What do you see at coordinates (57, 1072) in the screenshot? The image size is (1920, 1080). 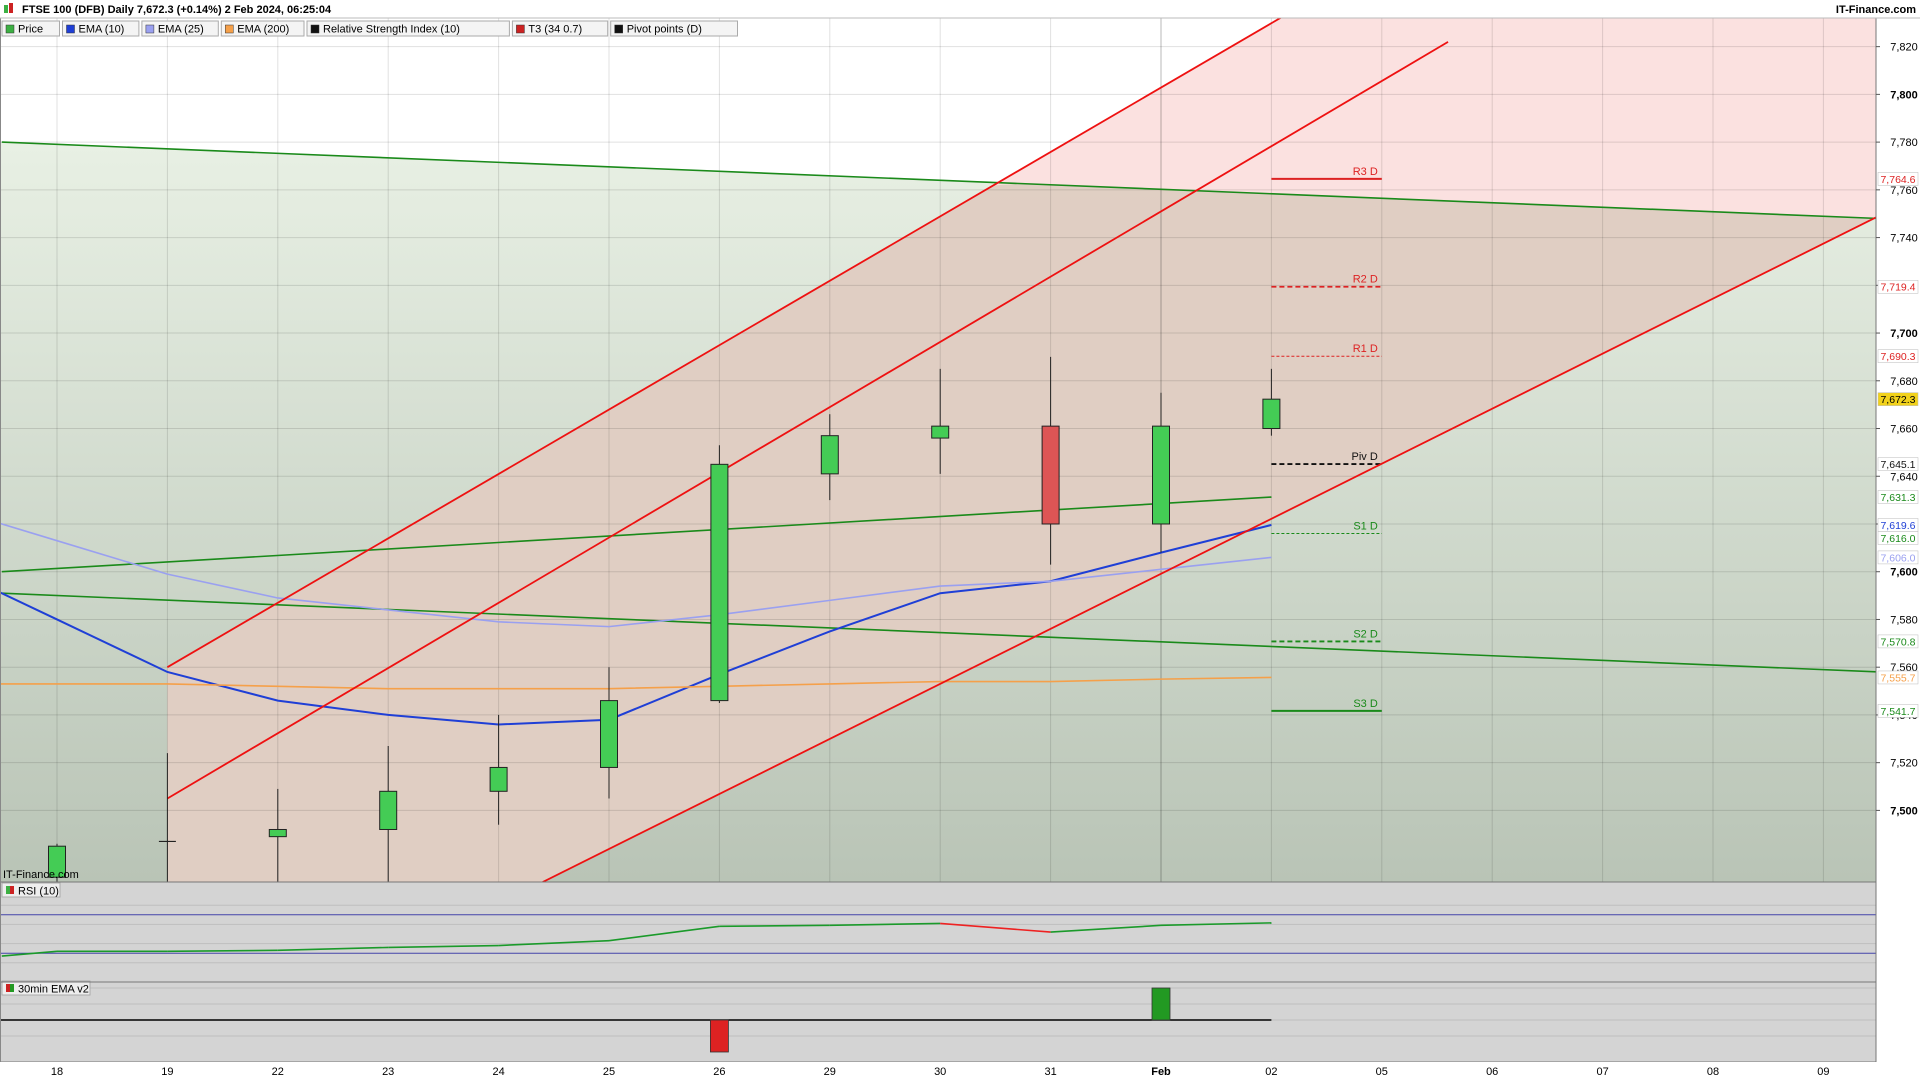 I see `date-tick-label: 18` at bounding box center [57, 1072].